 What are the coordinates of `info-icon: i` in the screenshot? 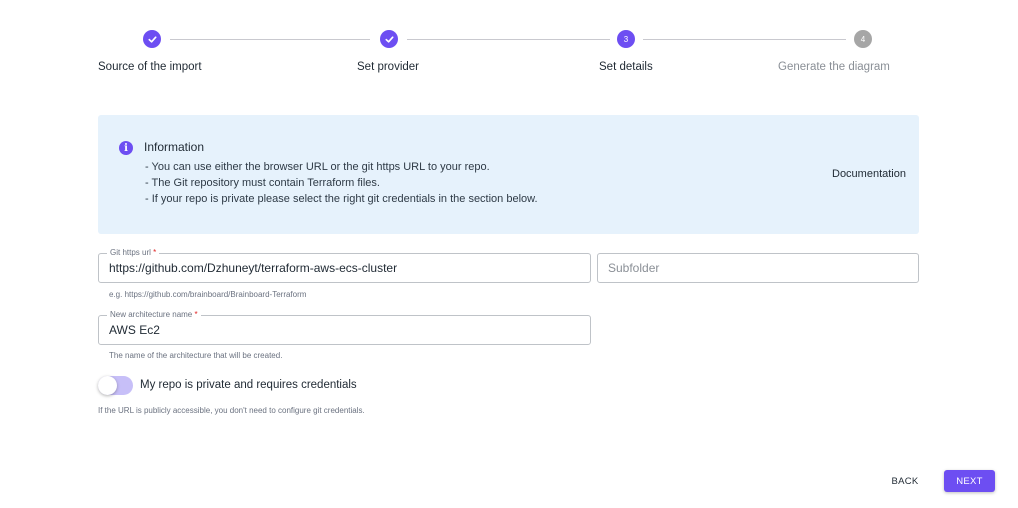 It's located at (126, 148).